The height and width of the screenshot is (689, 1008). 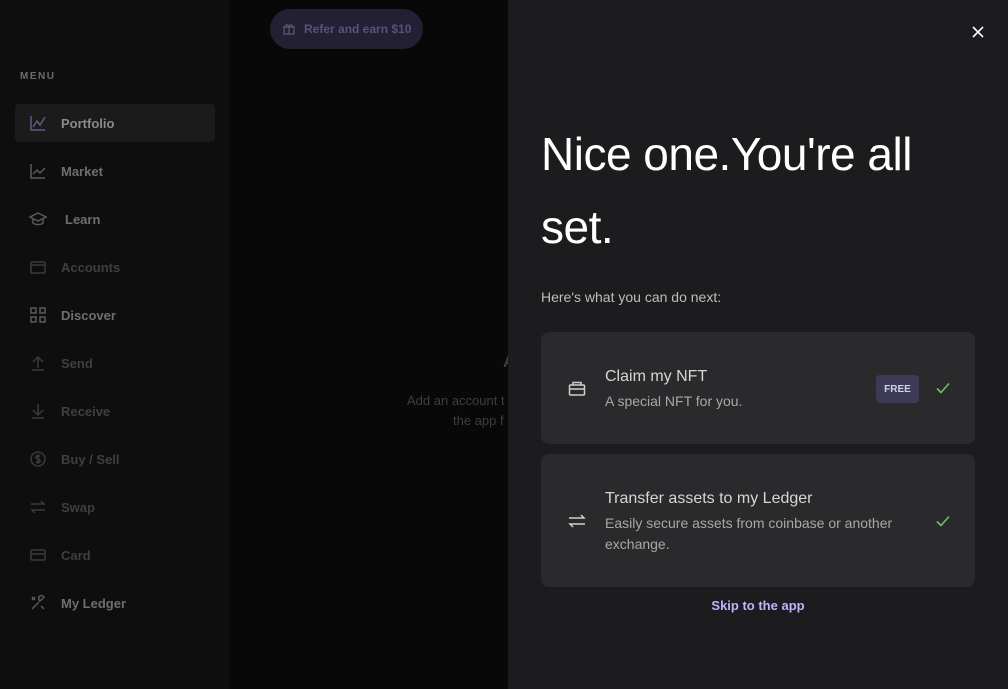 I want to click on sidebar-item-portfolio: Portfolio, so click(x=115, y=123).